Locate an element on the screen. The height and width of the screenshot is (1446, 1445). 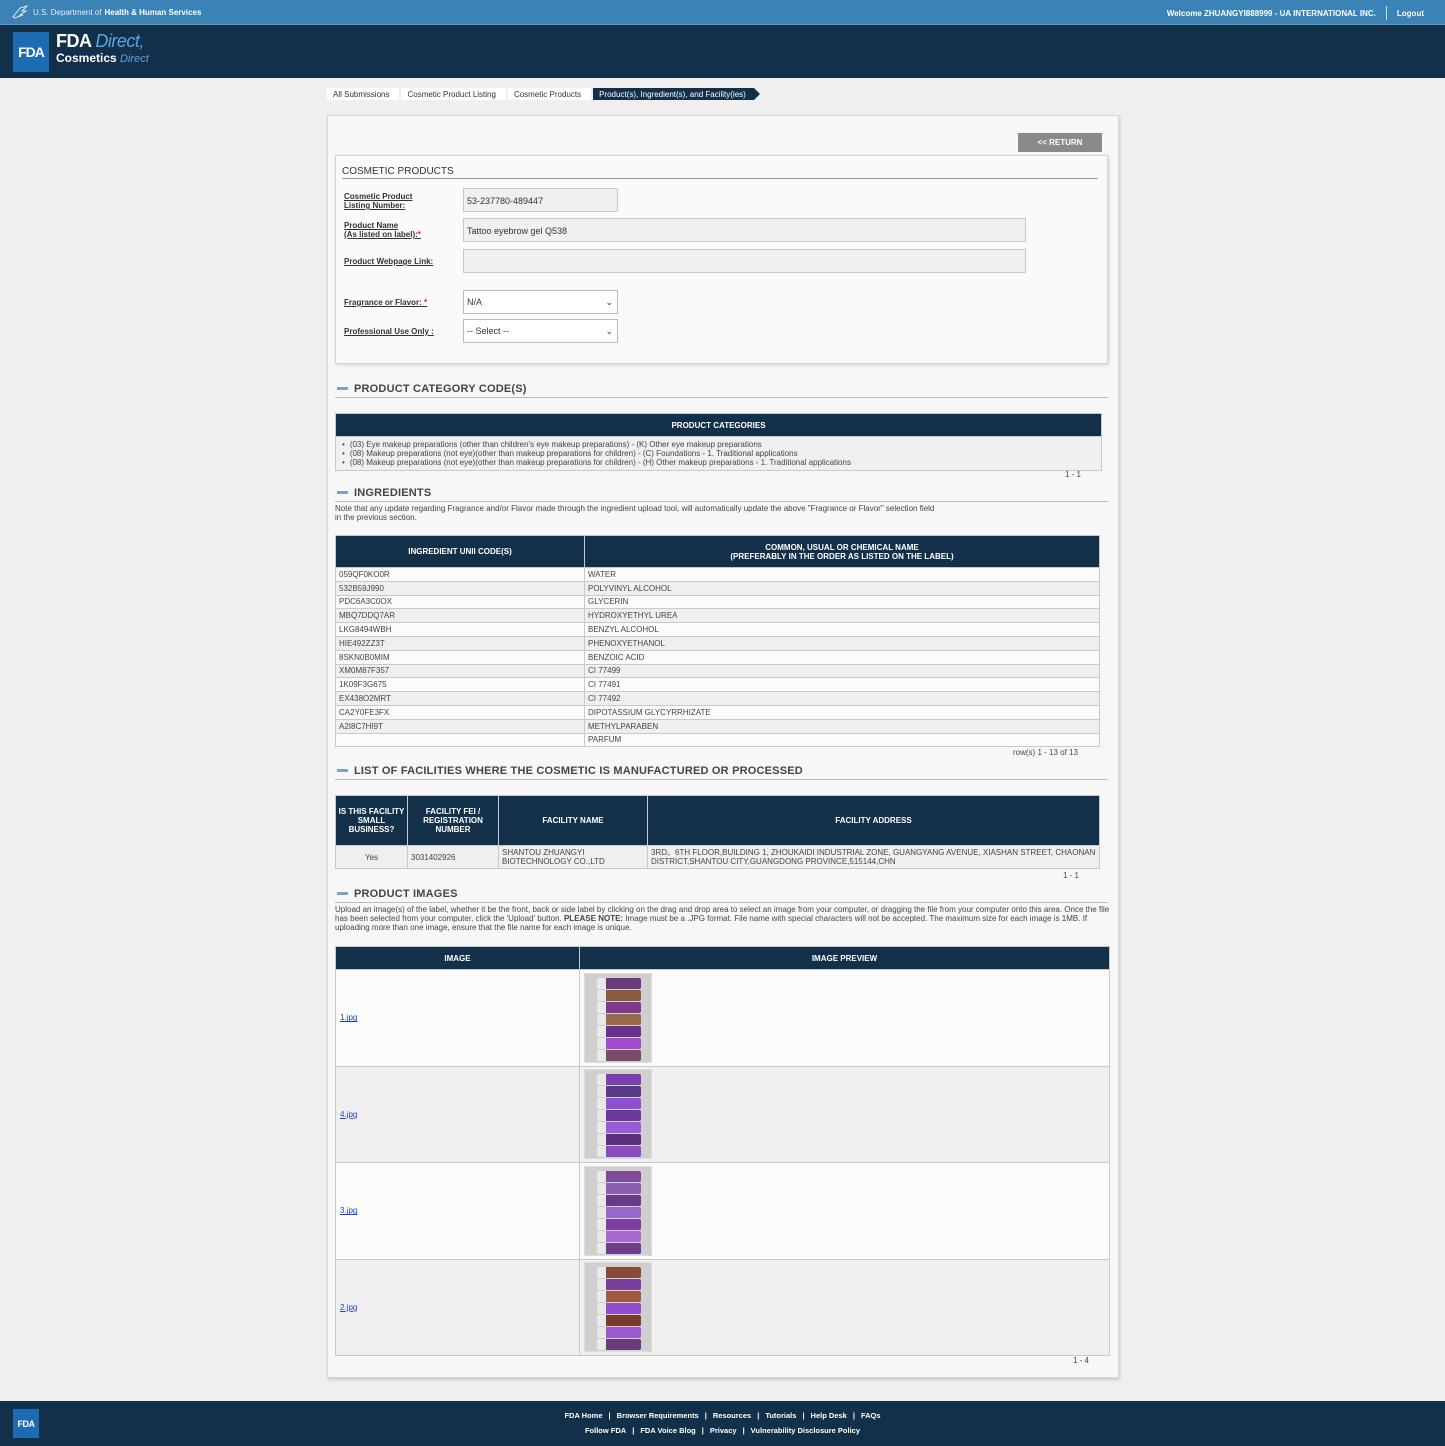
ingredient-name-cell: HYDROXYETHYL UREA is located at coordinates (842, 616).